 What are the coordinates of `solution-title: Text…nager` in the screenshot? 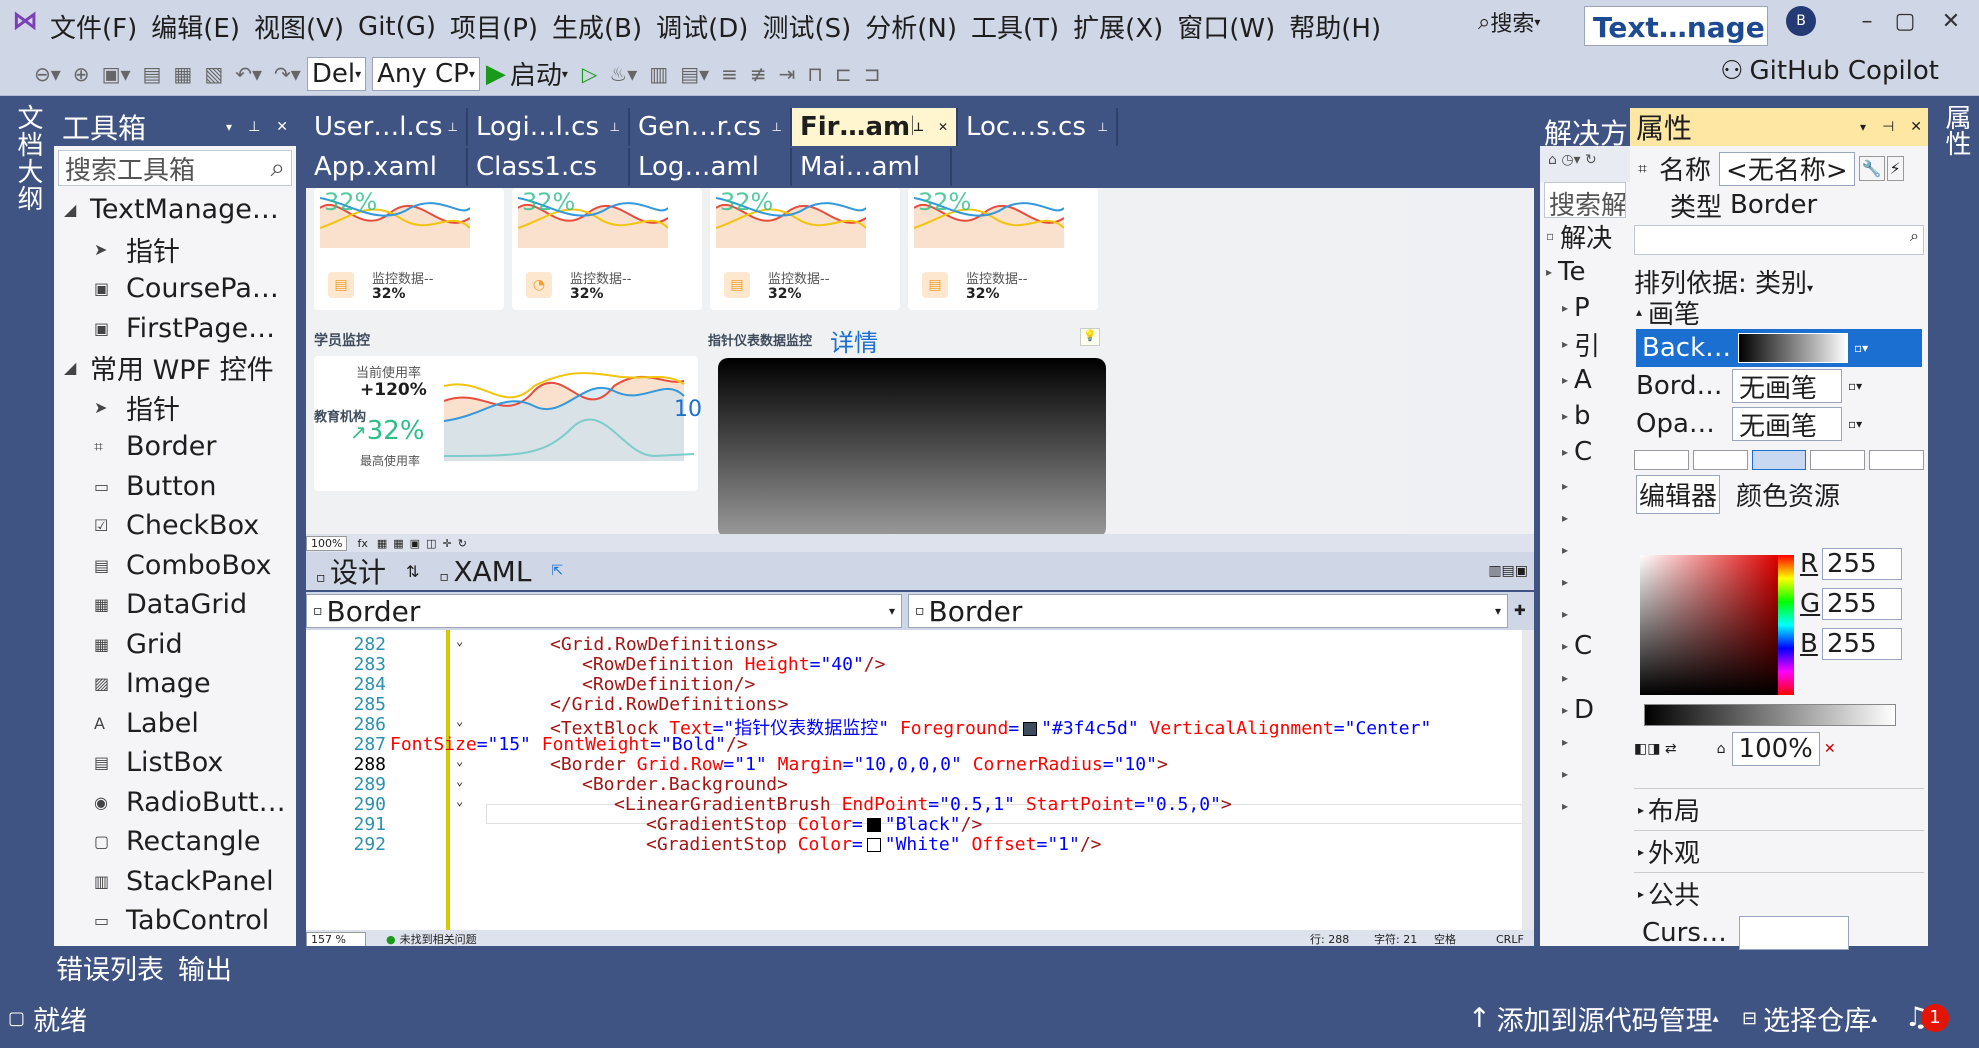 It's located at (1676, 26).